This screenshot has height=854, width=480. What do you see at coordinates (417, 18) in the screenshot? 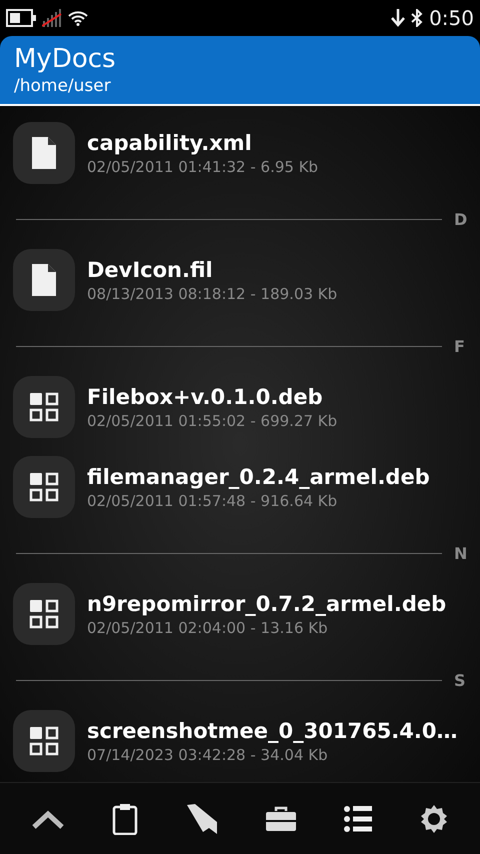
I see `bluetooth-icon` at bounding box center [417, 18].